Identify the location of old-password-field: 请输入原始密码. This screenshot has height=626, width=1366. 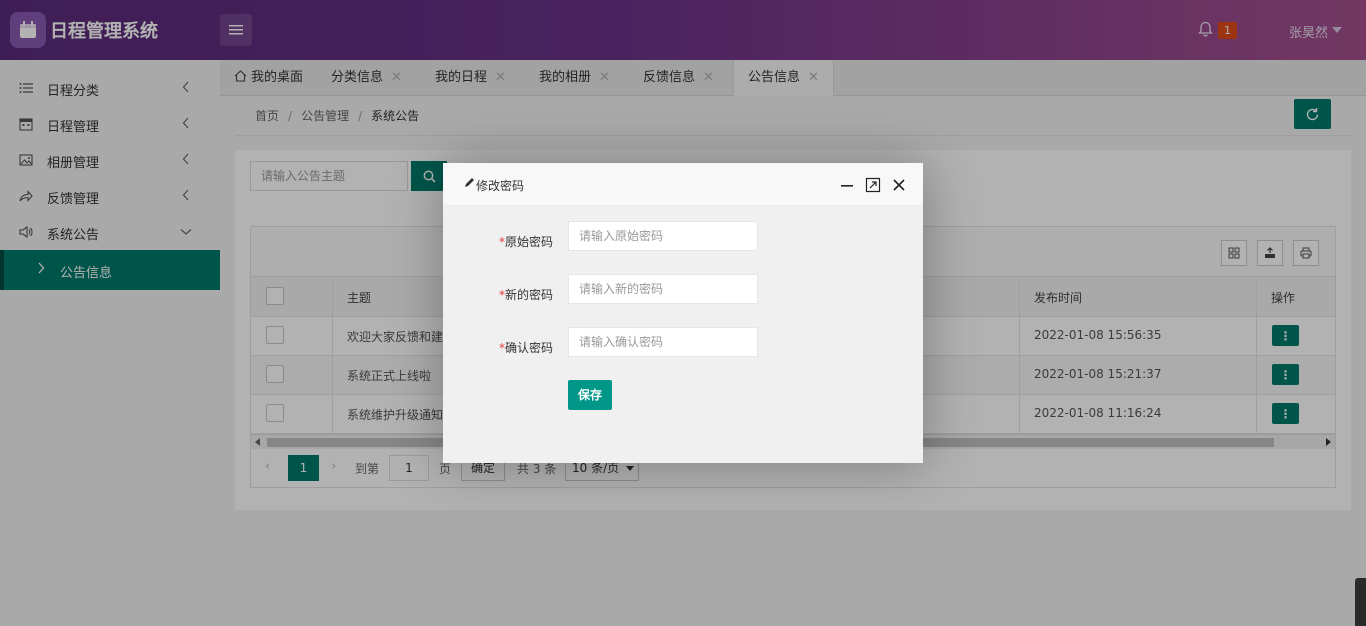
(663, 236).